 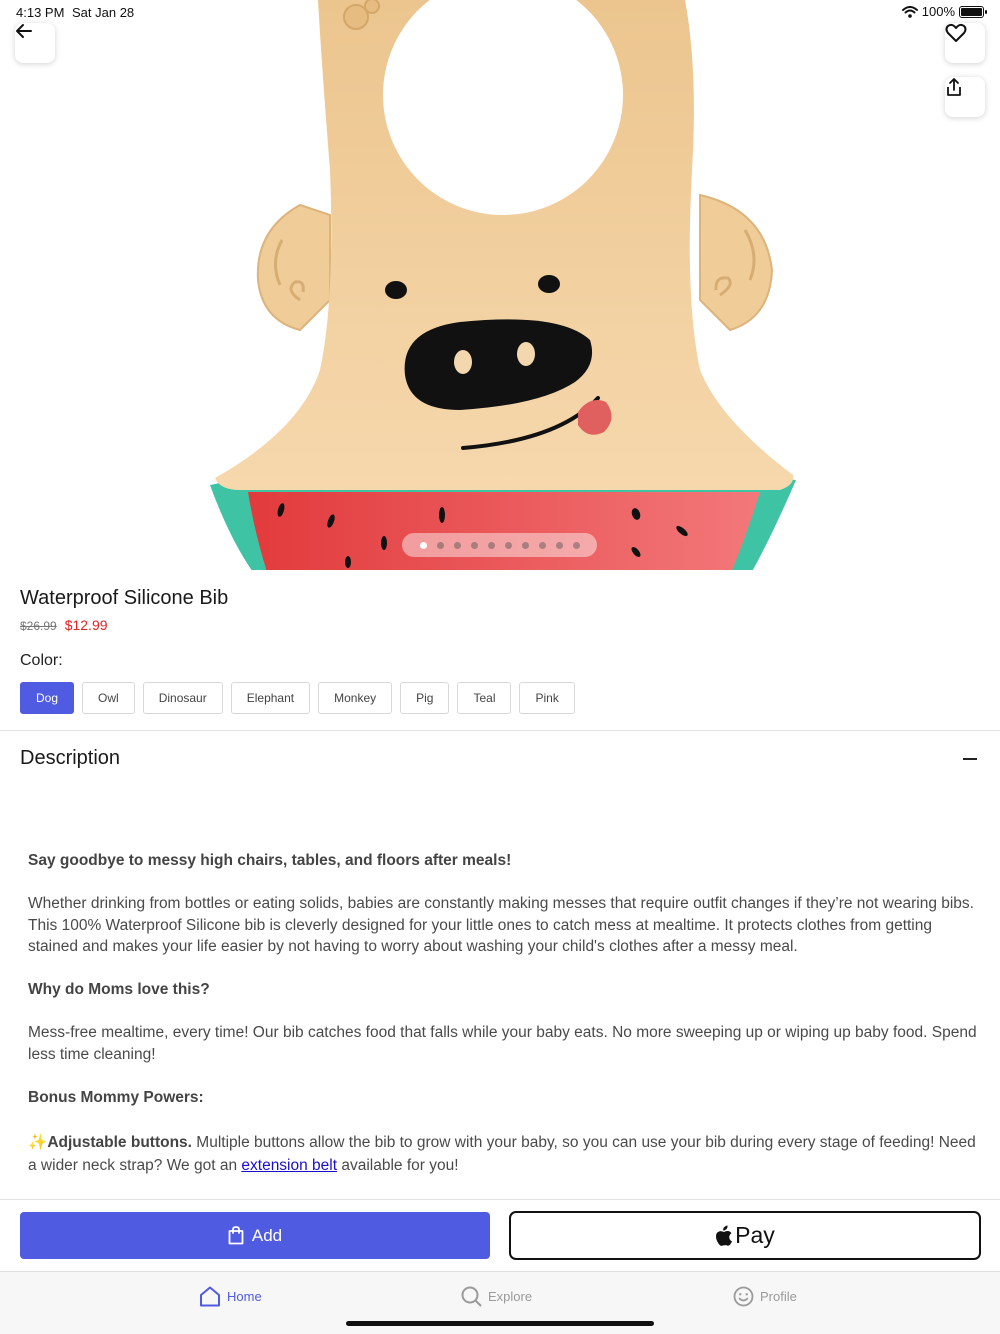 I want to click on status-time: 4:13 PM, so click(x=40, y=12).